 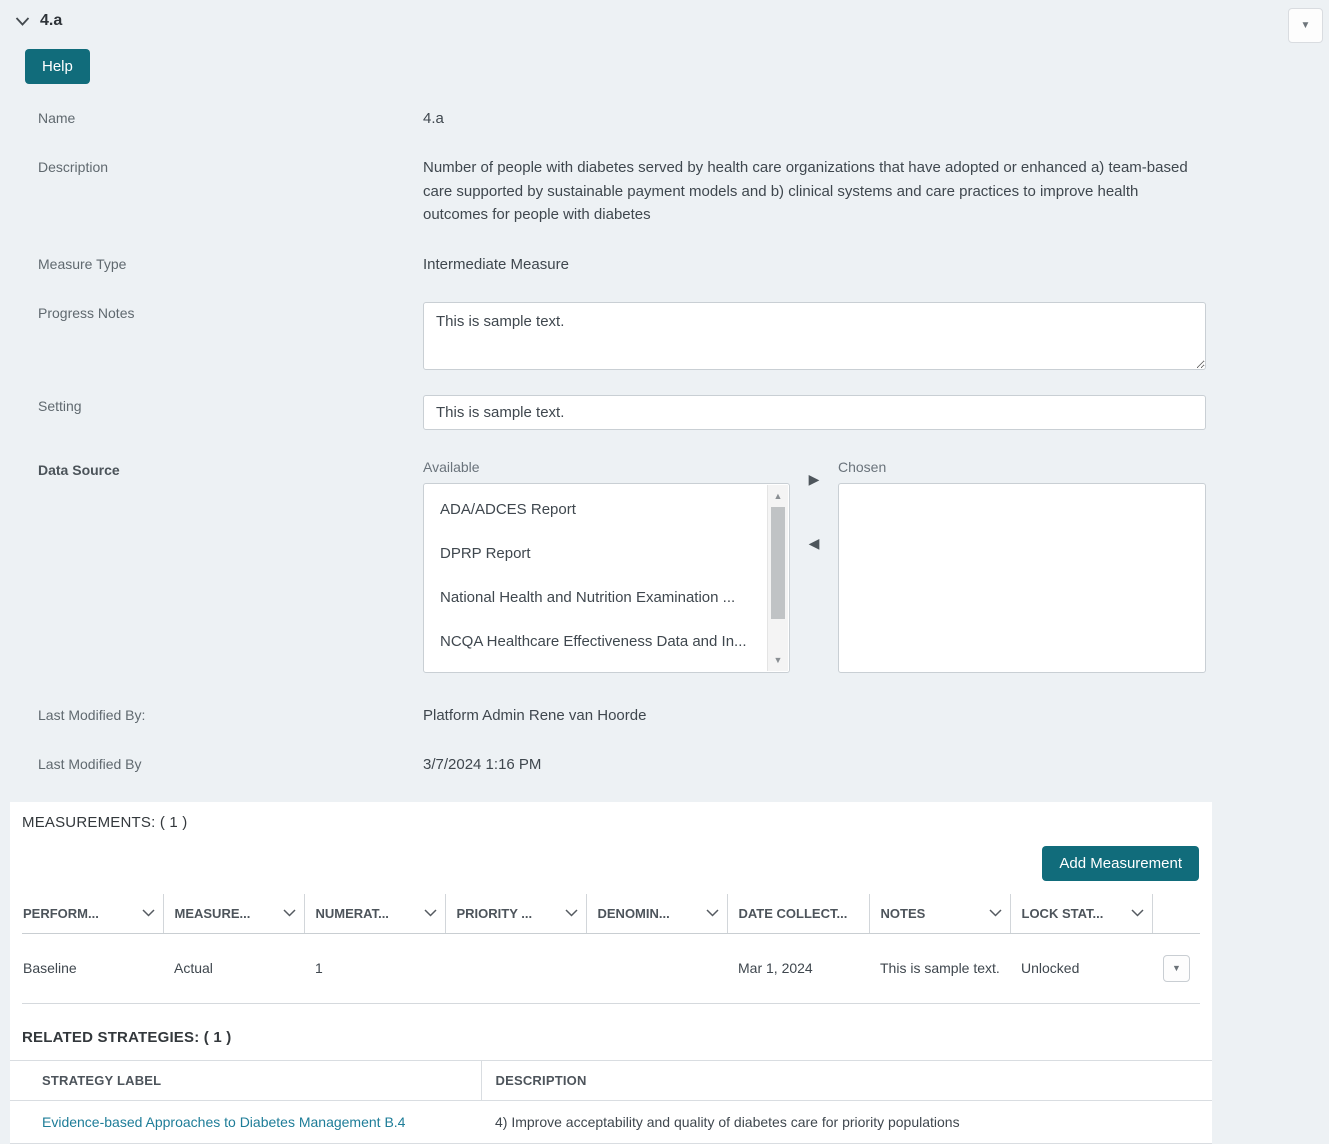 I want to click on available-list-scrollbar: ▲ ▼, so click(x=777, y=578).